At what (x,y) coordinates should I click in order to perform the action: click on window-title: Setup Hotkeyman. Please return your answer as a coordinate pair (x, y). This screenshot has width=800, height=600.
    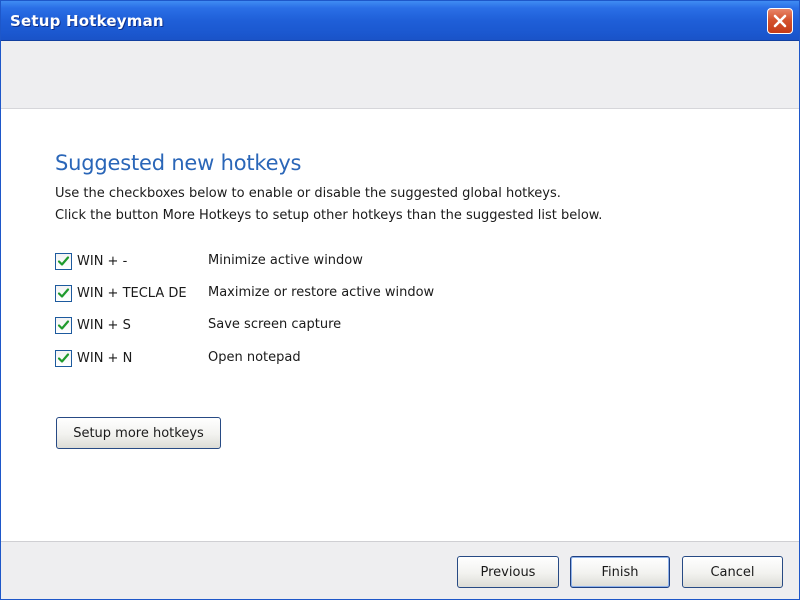
    Looking at the image, I should click on (87, 21).